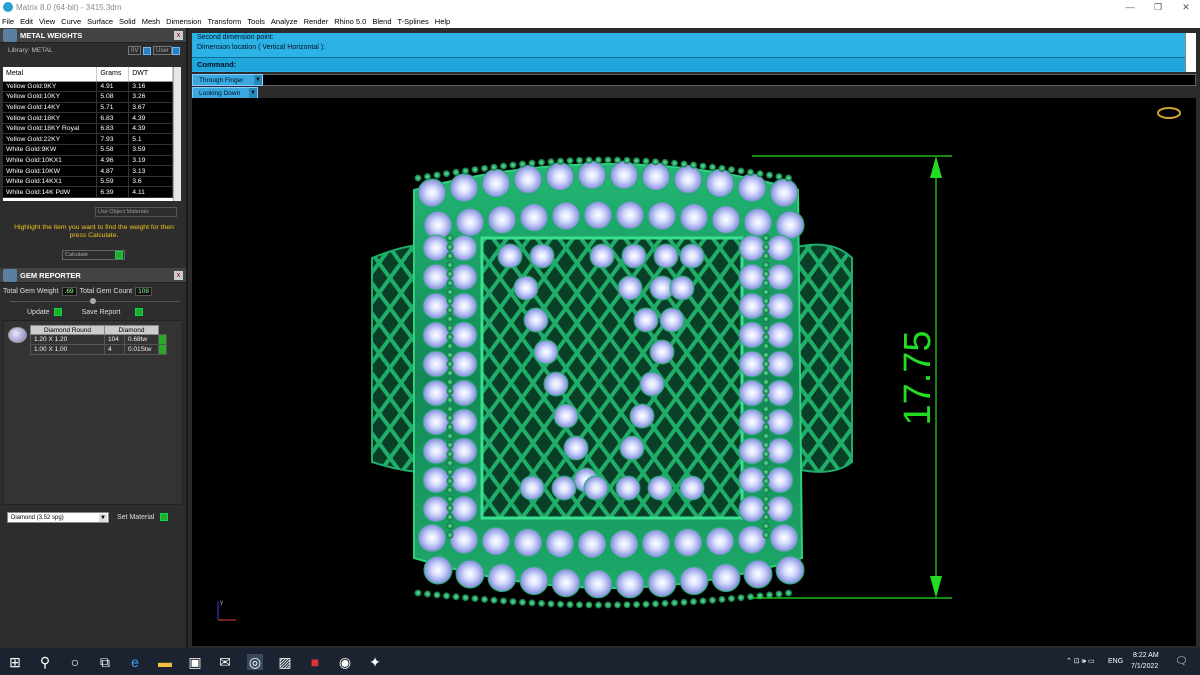 The width and height of the screenshot is (1200, 675). What do you see at coordinates (442, 21) in the screenshot?
I see `menu-help: Help` at bounding box center [442, 21].